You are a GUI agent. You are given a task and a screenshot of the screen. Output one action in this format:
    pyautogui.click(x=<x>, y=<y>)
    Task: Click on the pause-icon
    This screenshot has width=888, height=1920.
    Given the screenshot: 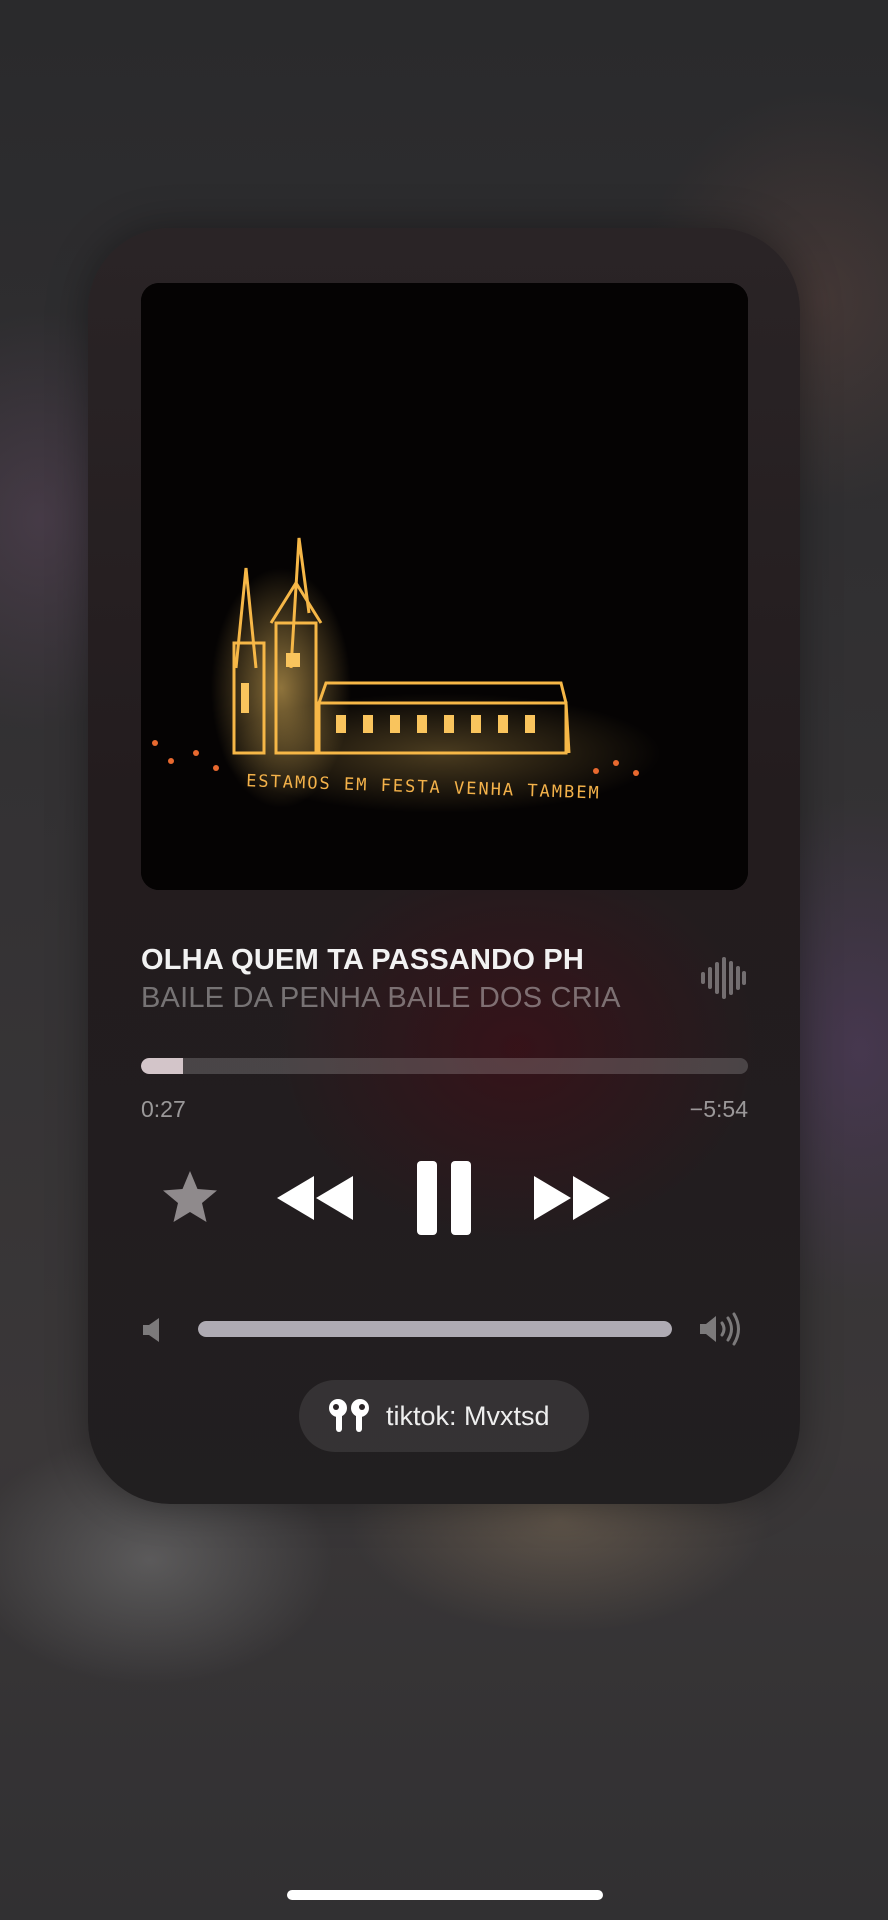 What is the action you would take?
    pyautogui.click(x=444, y=1198)
    